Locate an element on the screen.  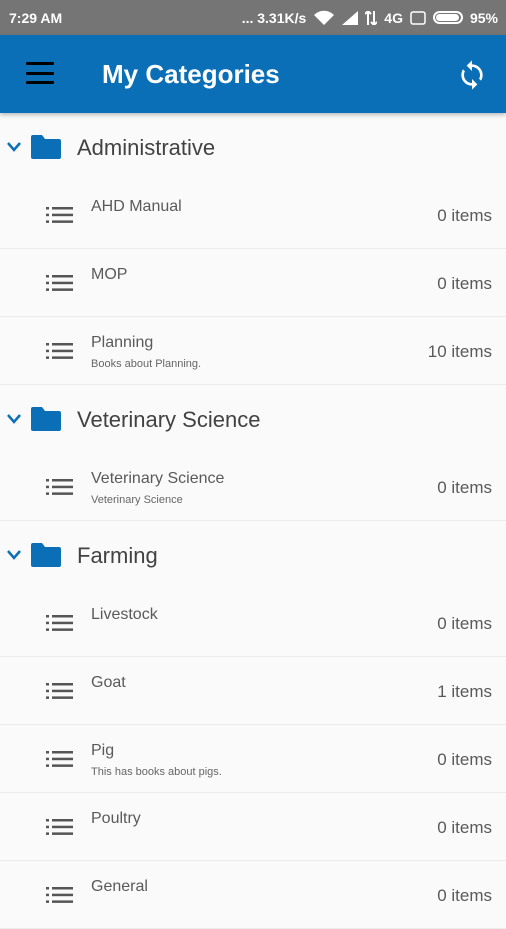
list-item: AHD Manual 0 items is located at coordinates (253, 215).